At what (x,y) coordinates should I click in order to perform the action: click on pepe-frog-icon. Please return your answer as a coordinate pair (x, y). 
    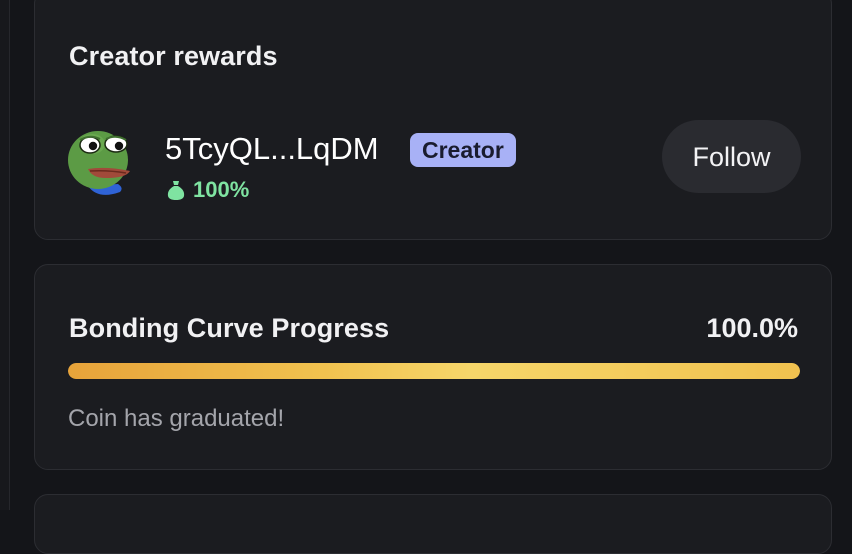
    Looking at the image, I should click on (106, 163).